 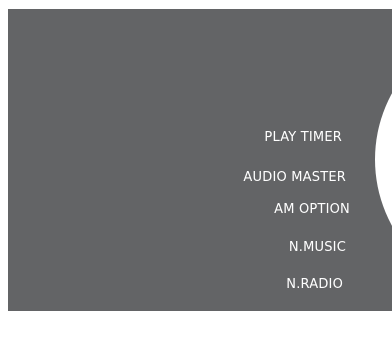 What do you see at coordinates (383, 159) in the screenshot?
I see `selection-wheel` at bounding box center [383, 159].